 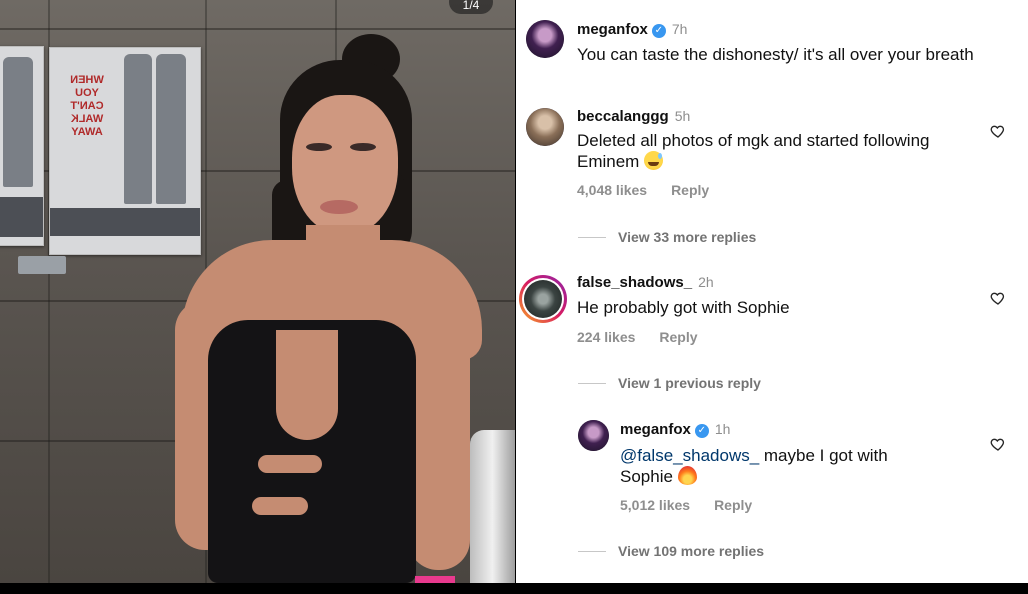 What do you see at coordinates (706, 282) in the screenshot?
I see `timestamp: 2h` at bounding box center [706, 282].